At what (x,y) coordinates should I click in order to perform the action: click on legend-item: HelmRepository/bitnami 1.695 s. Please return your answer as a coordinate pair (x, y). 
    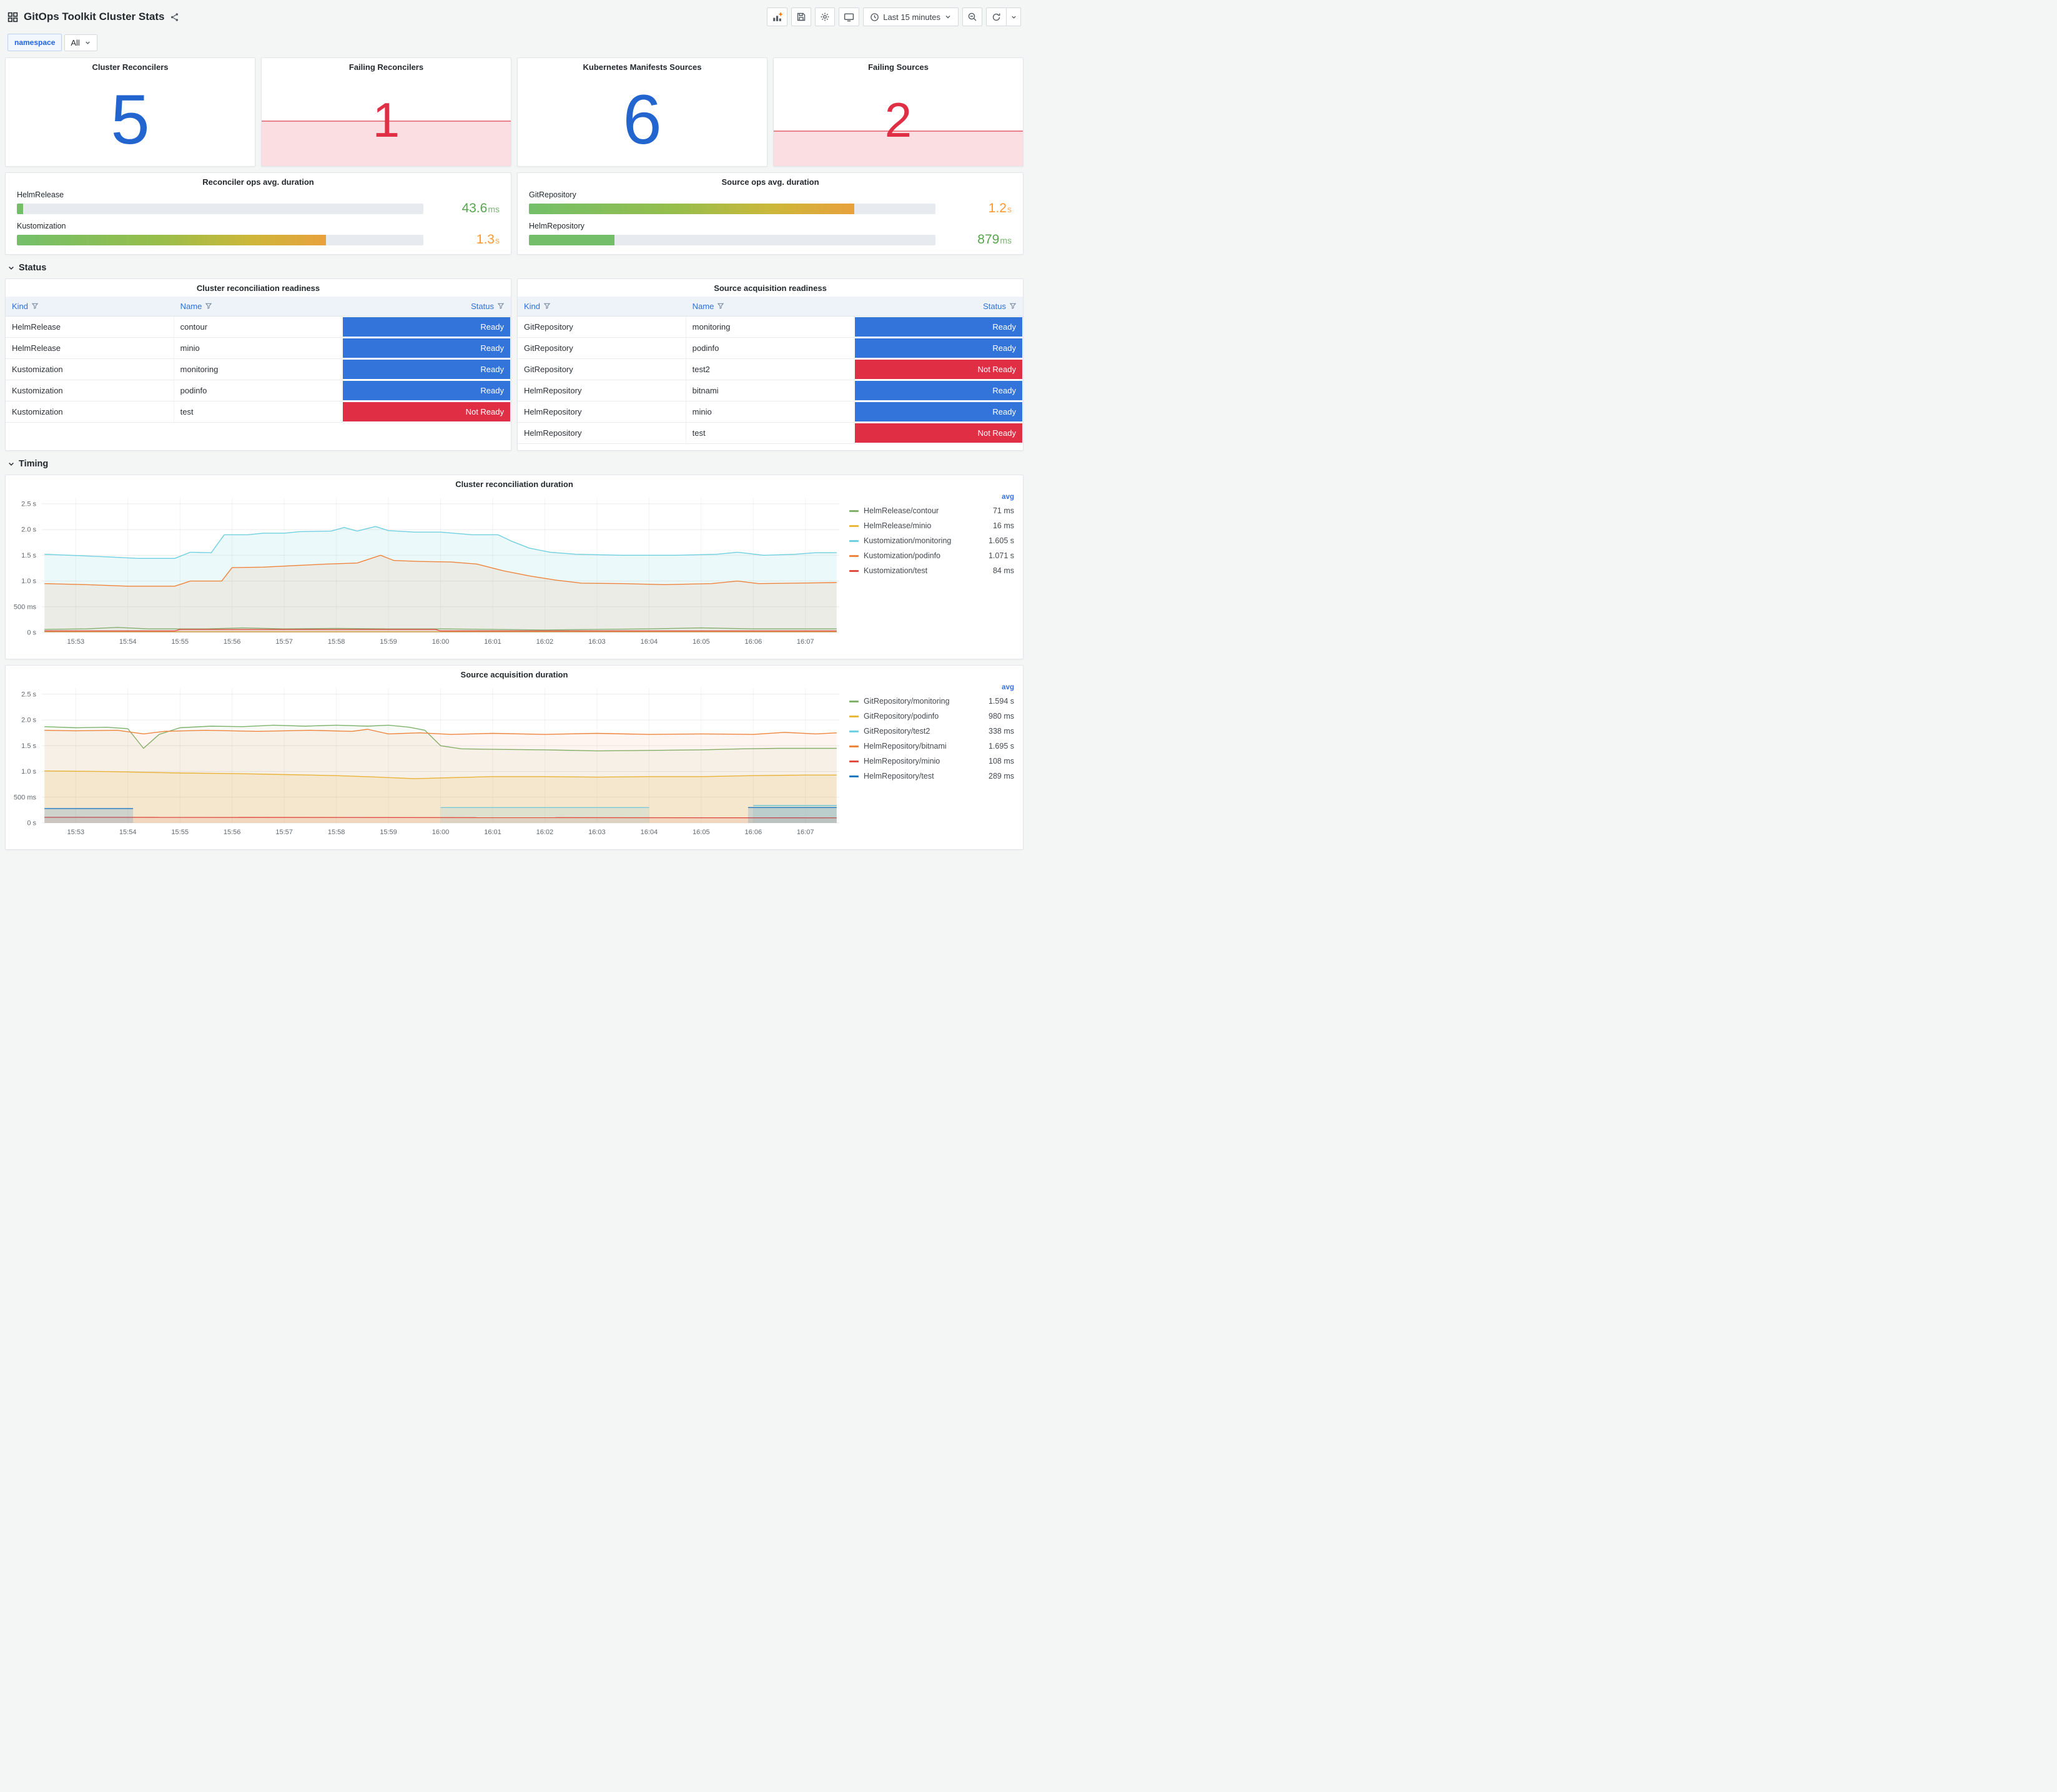
    Looking at the image, I should click on (931, 746).